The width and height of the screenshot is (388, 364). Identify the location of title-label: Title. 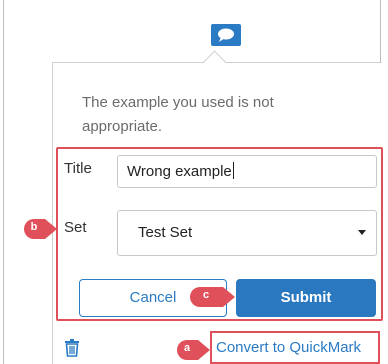
(78, 168).